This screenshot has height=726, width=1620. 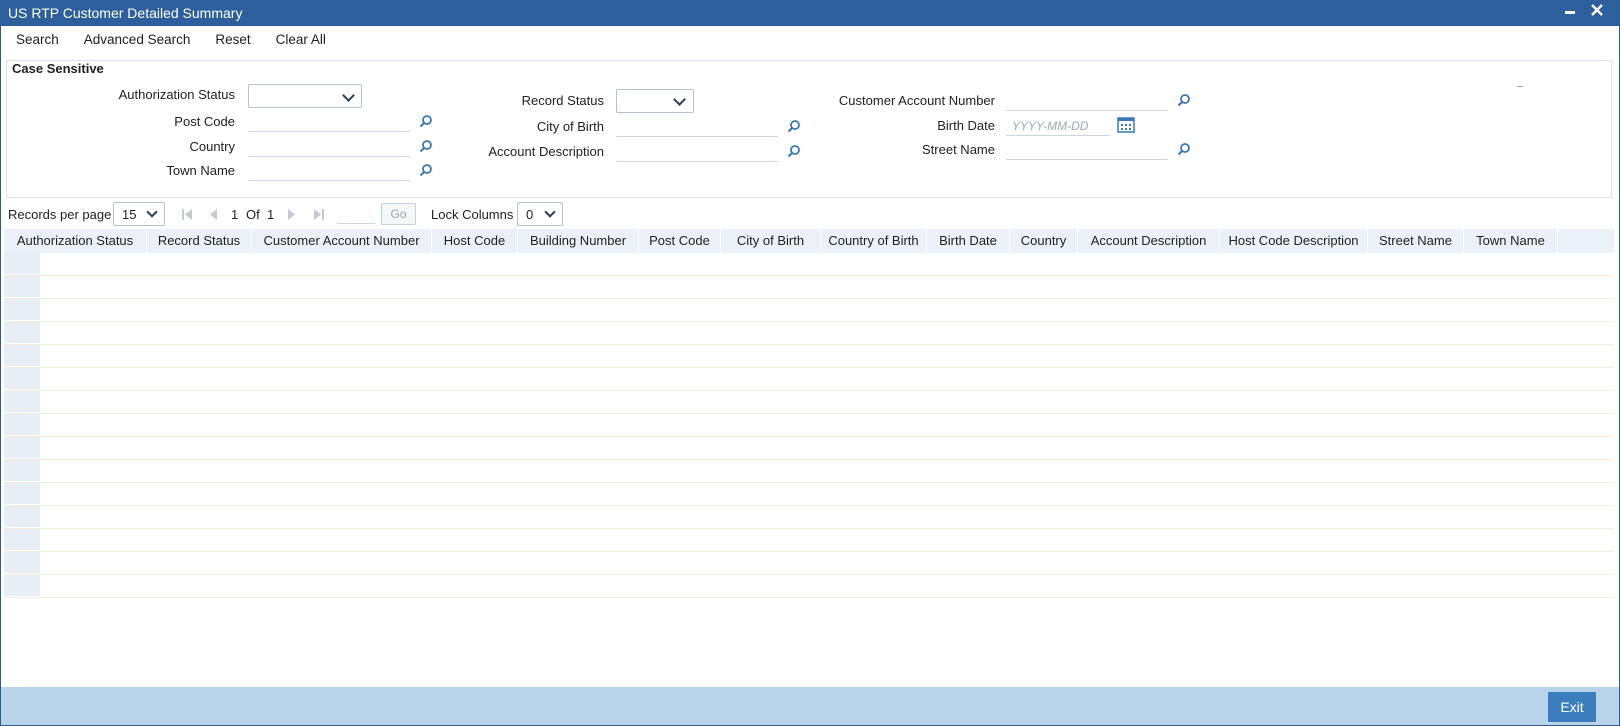 What do you see at coordinates (1149, 241) in the screenshot?
I see `column-header-account-description: Account Description` at bounding box center [1149, 241].